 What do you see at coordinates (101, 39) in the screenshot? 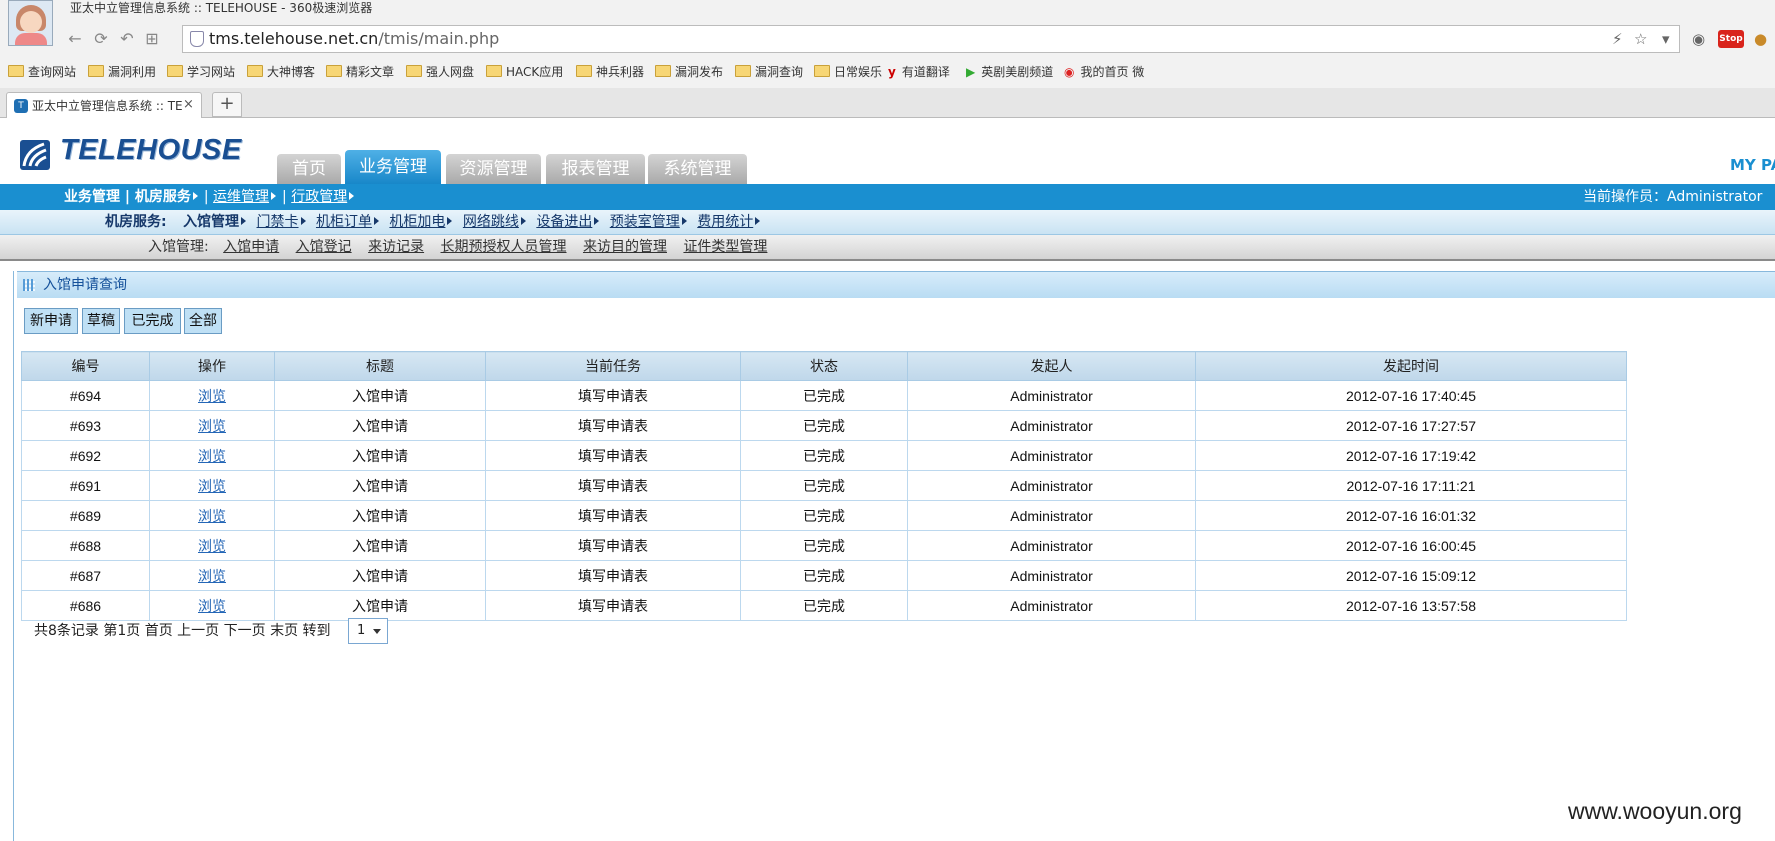
I see `refresh-icon: ⟳` at bounding box center [101, 39].